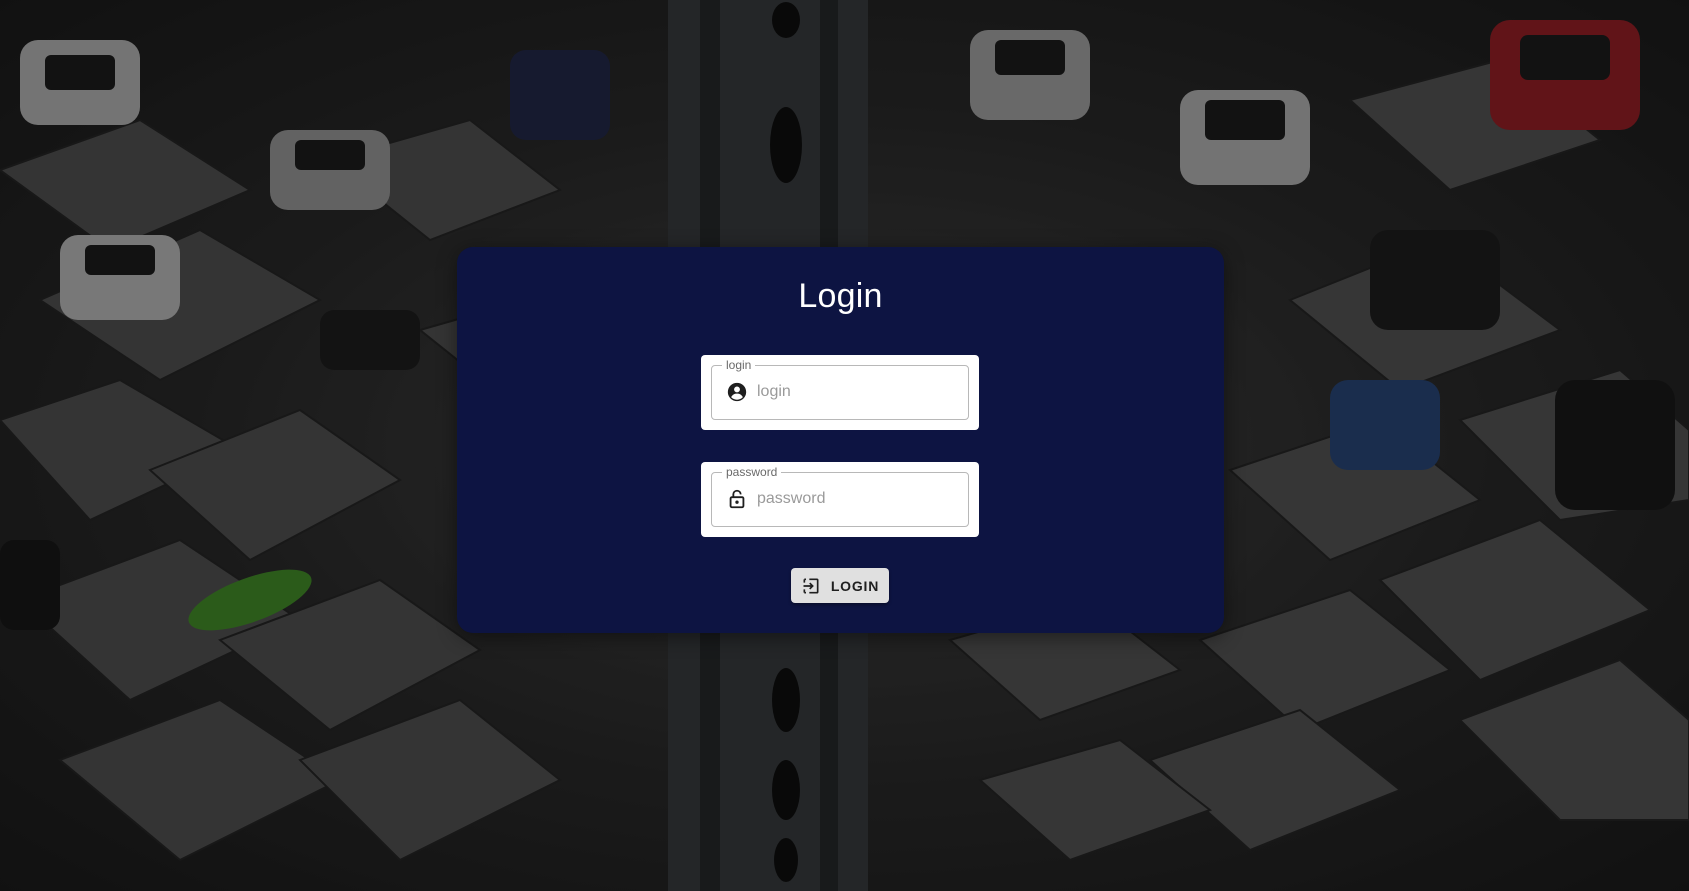  What do you see at coordinates (737, 392) in the screenshot?
I see `account-circle-icon` at bounding box center [737, 392].